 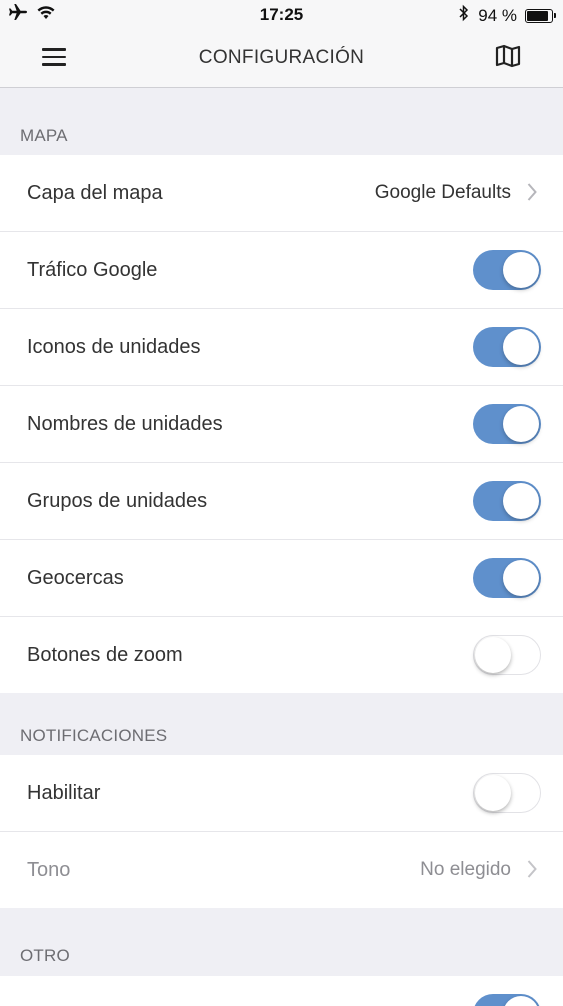 I want to click on battery-icon, so click(x=540, y=15).